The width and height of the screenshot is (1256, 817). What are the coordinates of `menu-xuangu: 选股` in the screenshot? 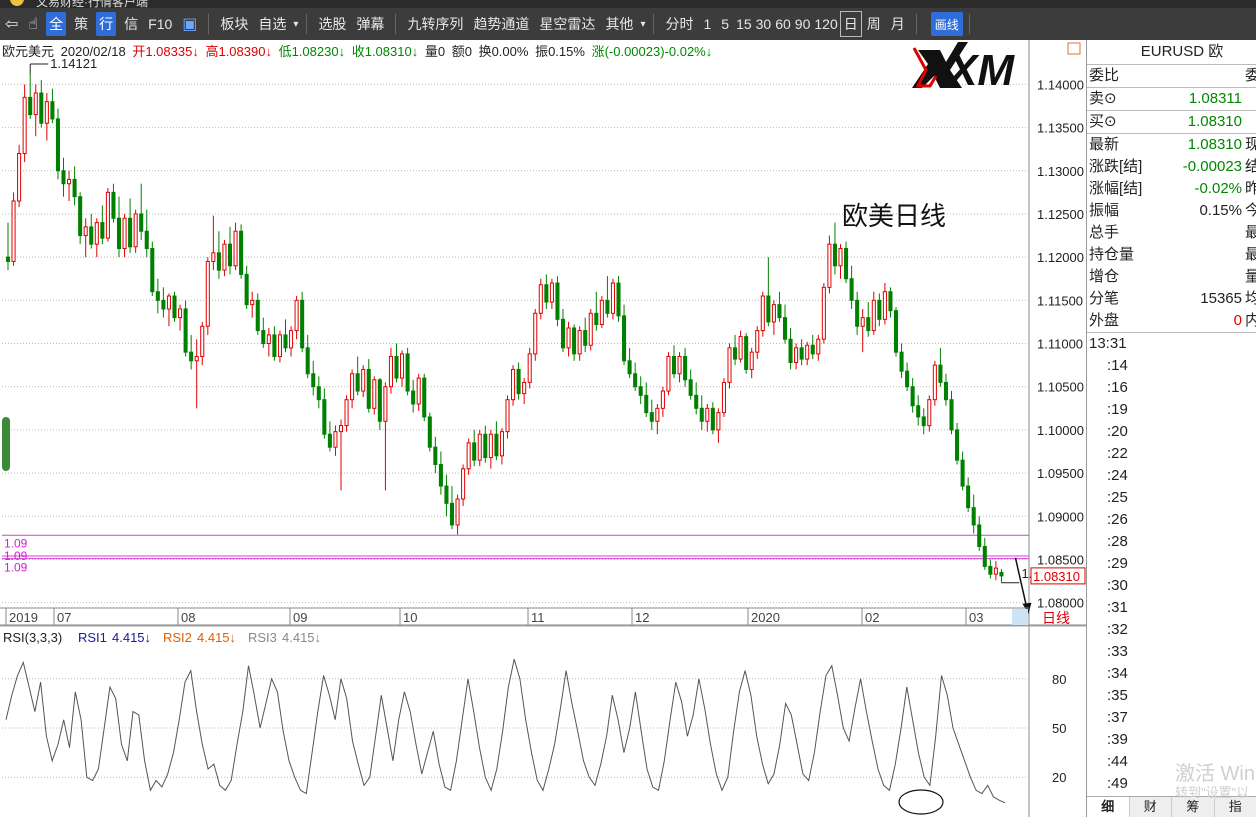 It's located at (332, 24).